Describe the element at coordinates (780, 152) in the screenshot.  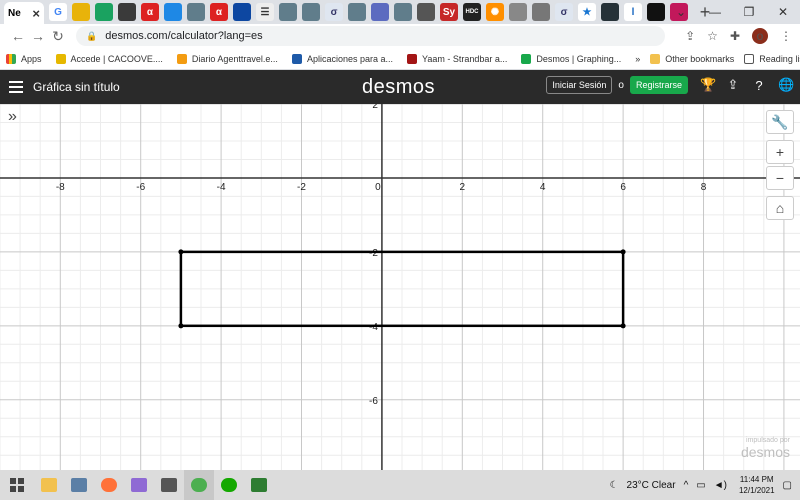
I see `zoom-in-button: +` at that location.